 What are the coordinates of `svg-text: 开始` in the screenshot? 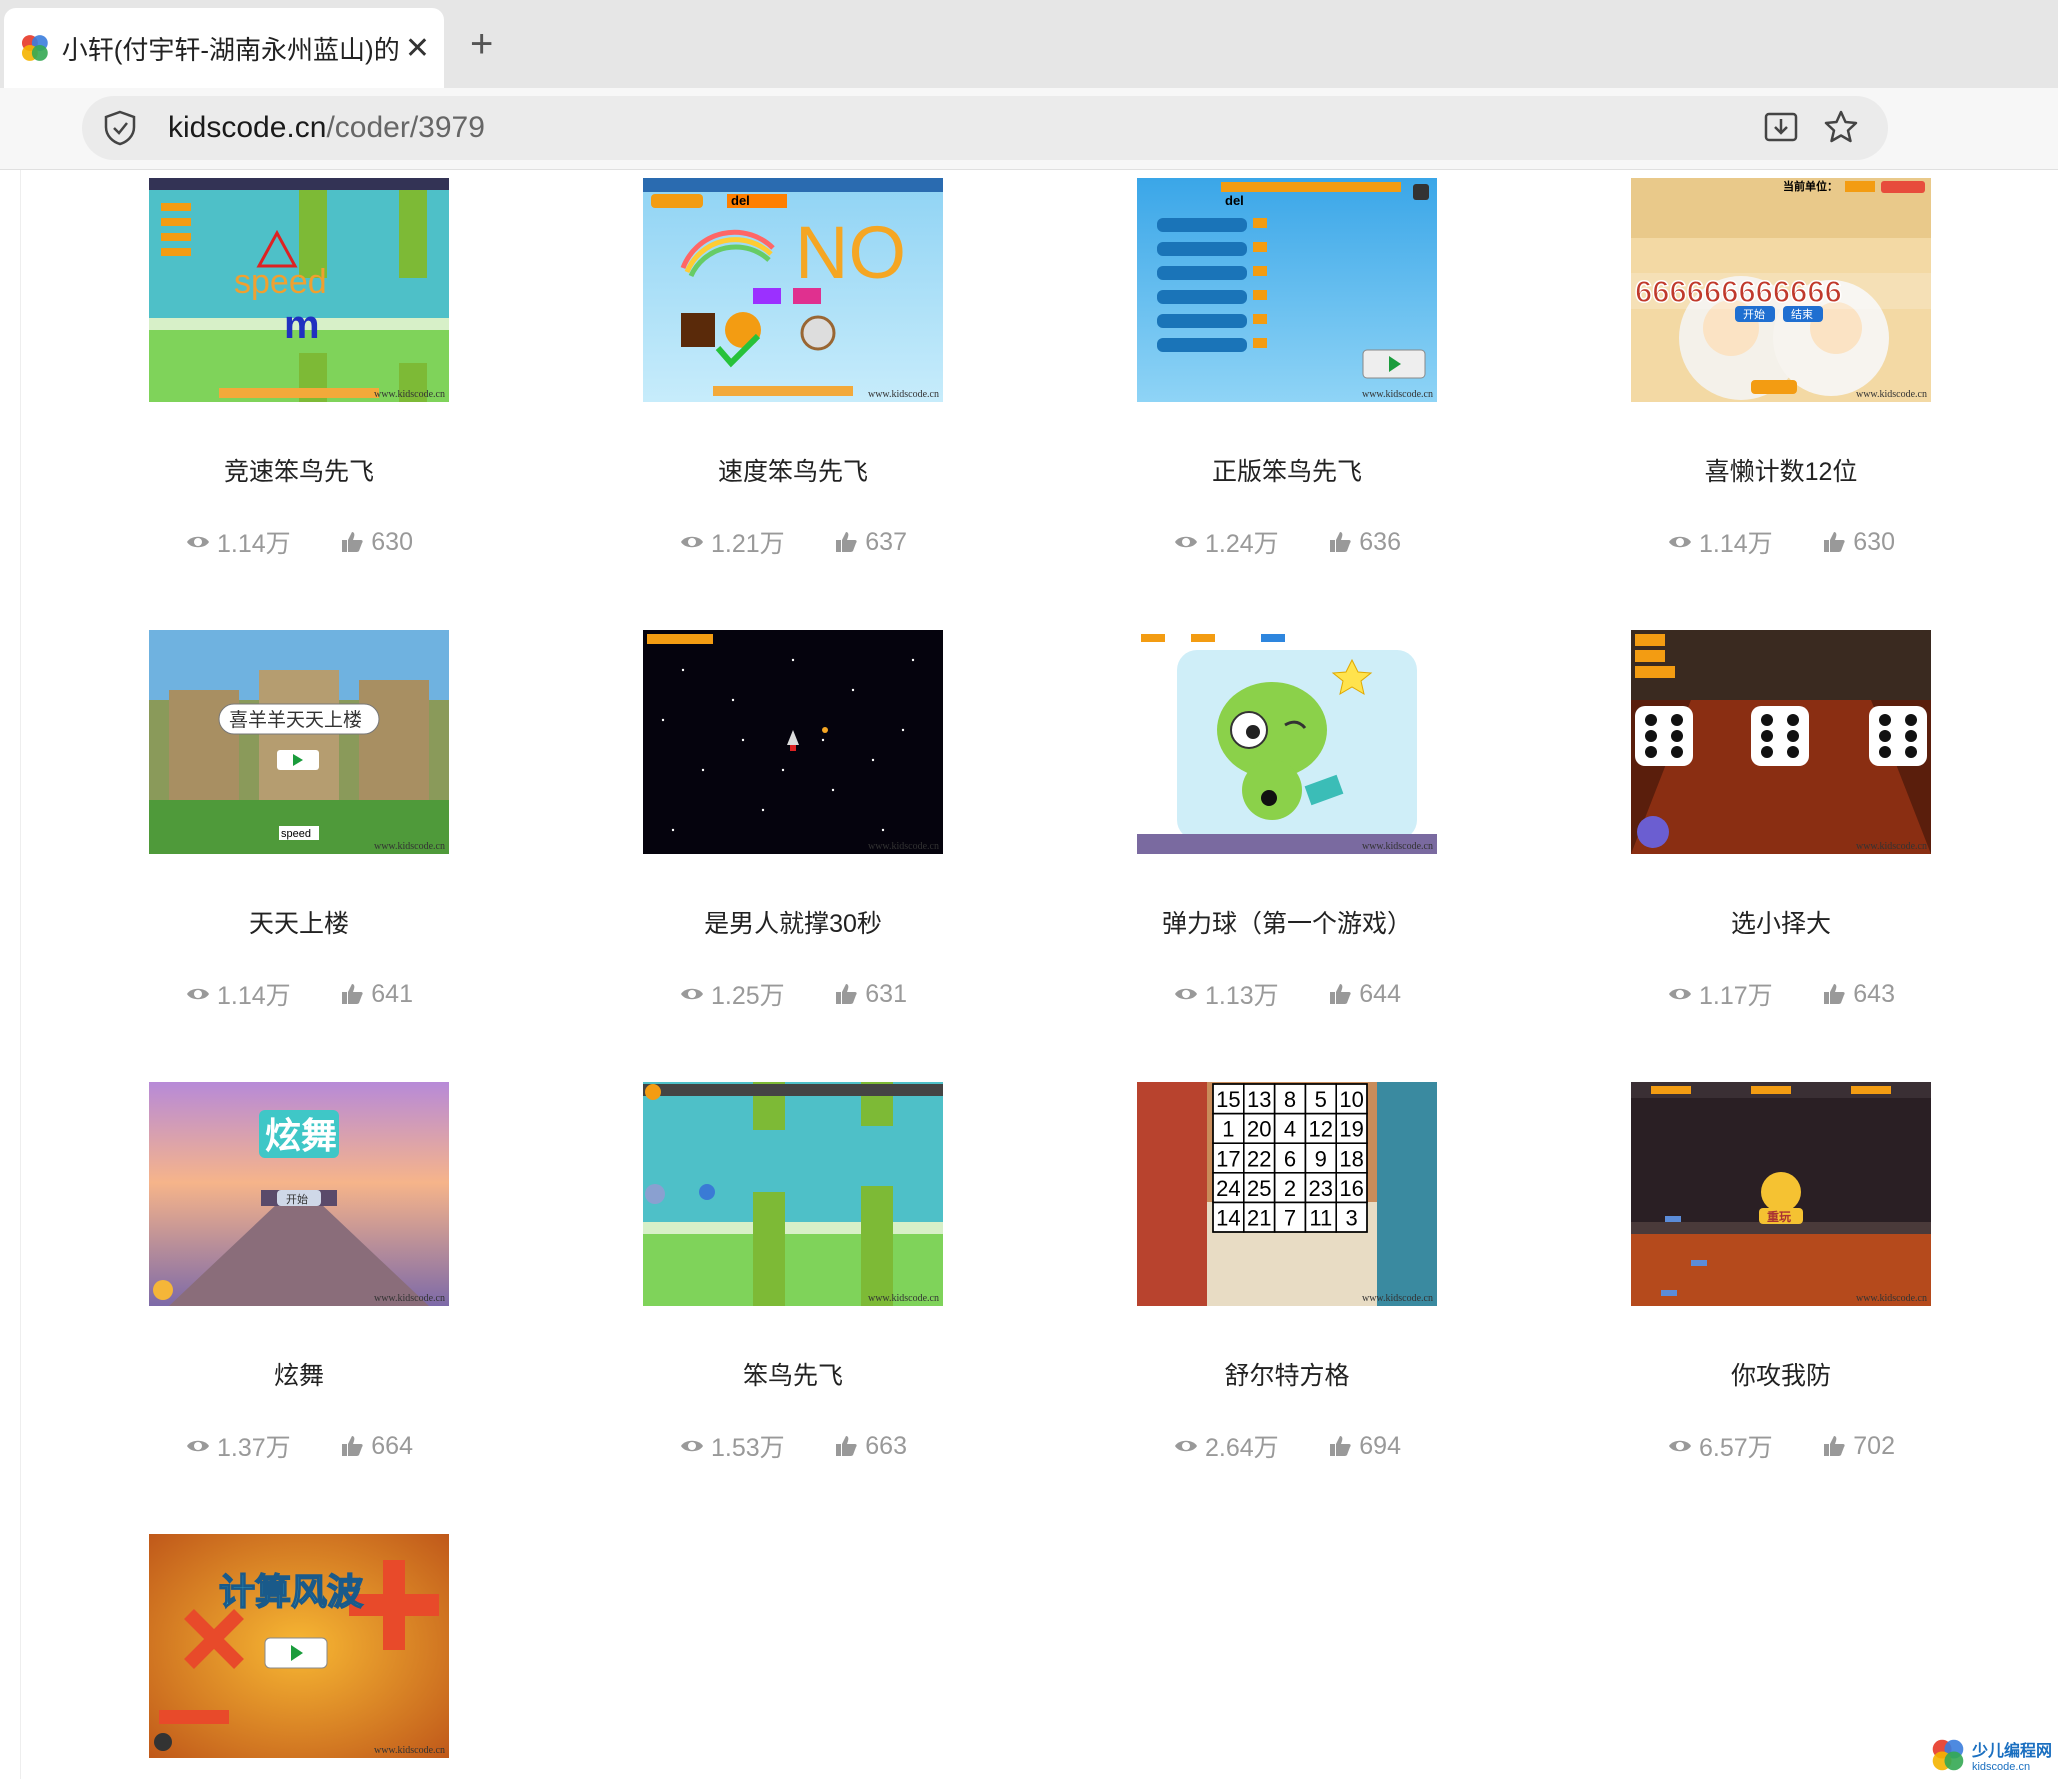 It's located at (297, 1199).